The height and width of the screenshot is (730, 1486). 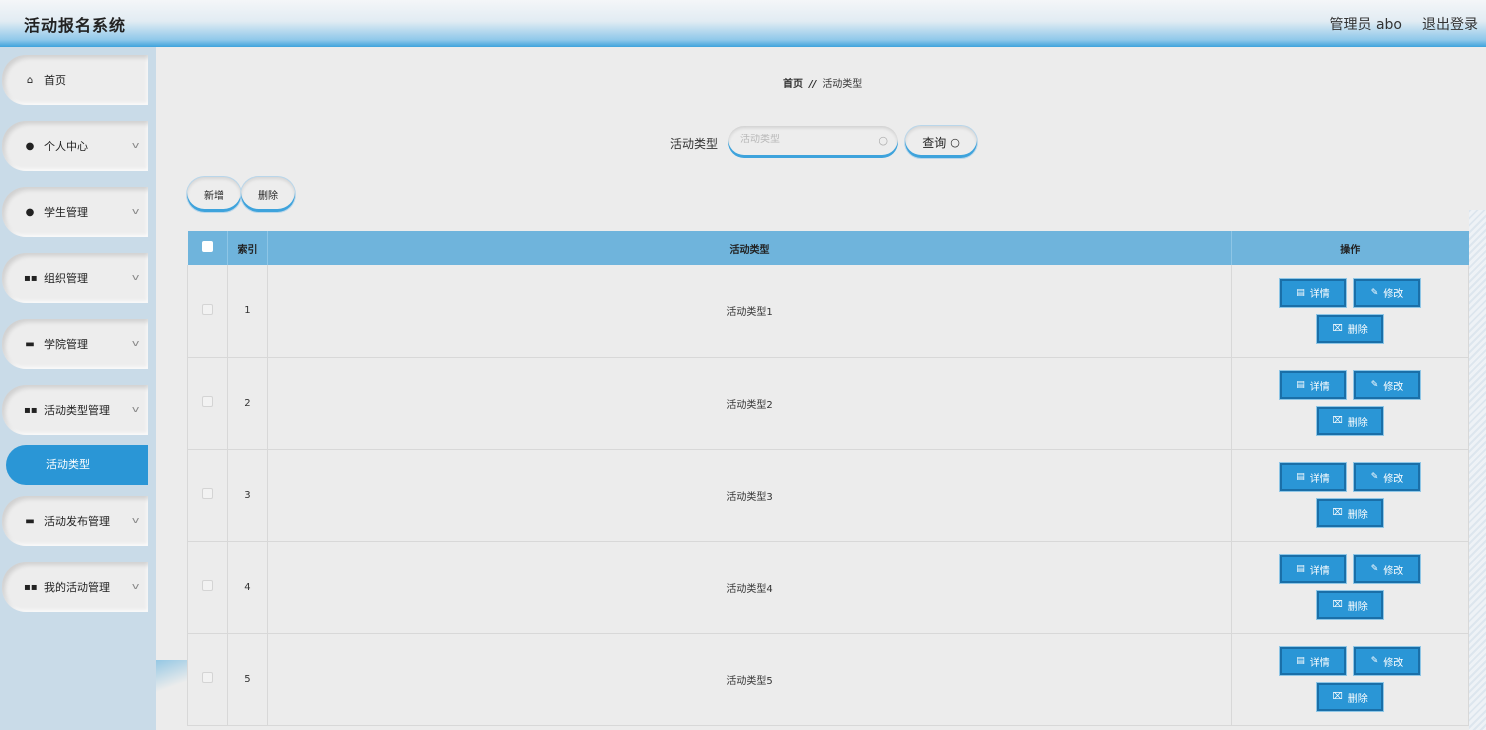 I want to click on table-row: 2 活动类型2 ▤ 详情 ✎ 修改 ⌧ 删除, so click(x=828, y=403).